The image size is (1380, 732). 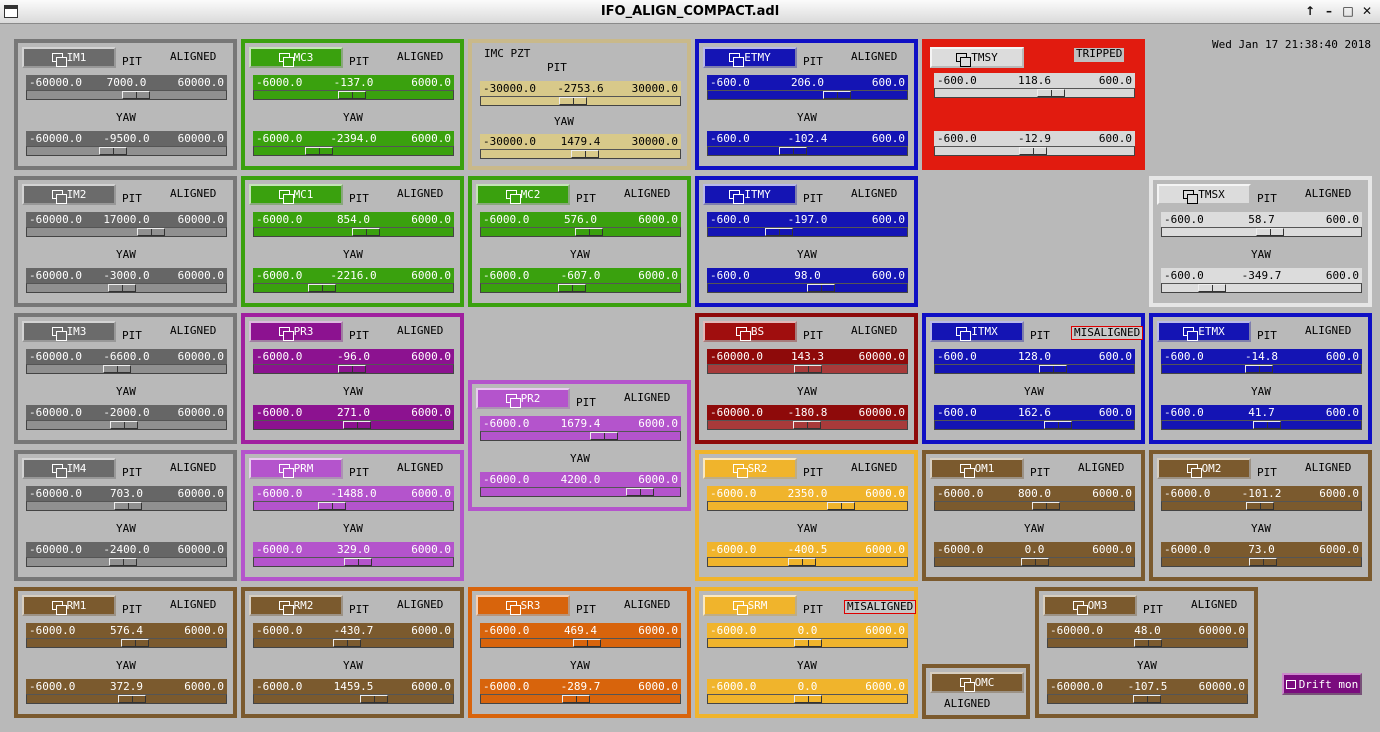 I want to click on im2-yaw-slider, so click(x=126, y=288).